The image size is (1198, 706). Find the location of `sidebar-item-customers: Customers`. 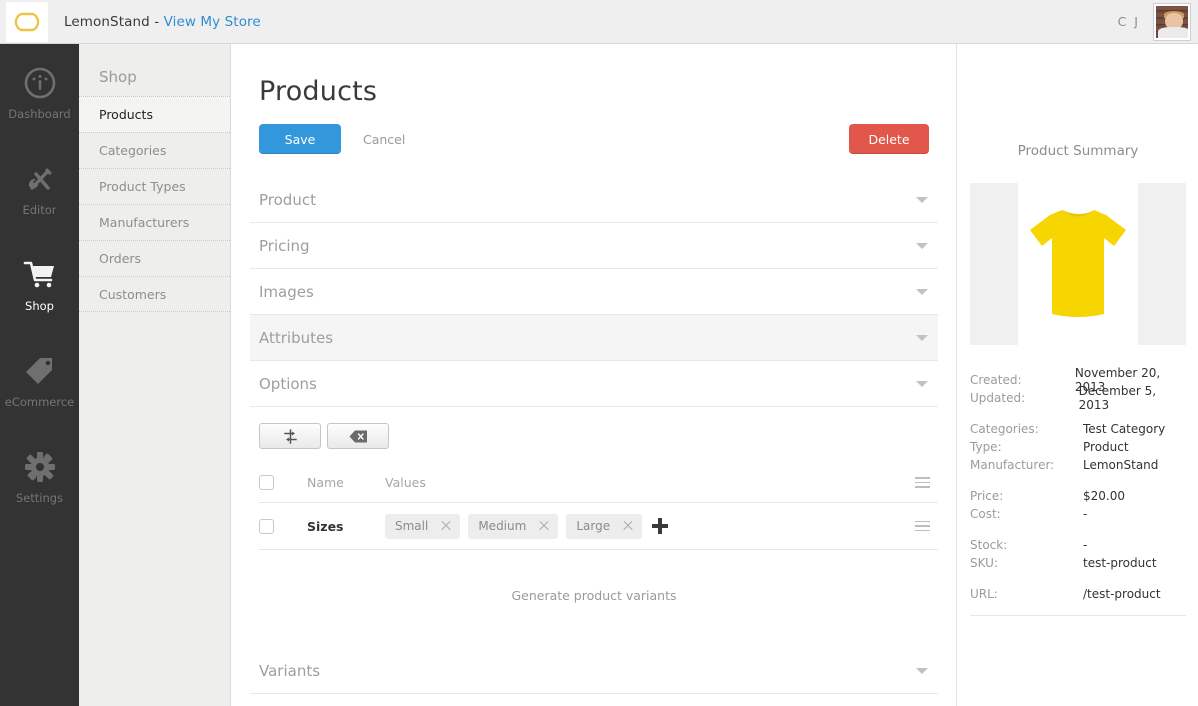

sidebar-item-customers: Customers is located at coordinates (154, 294).